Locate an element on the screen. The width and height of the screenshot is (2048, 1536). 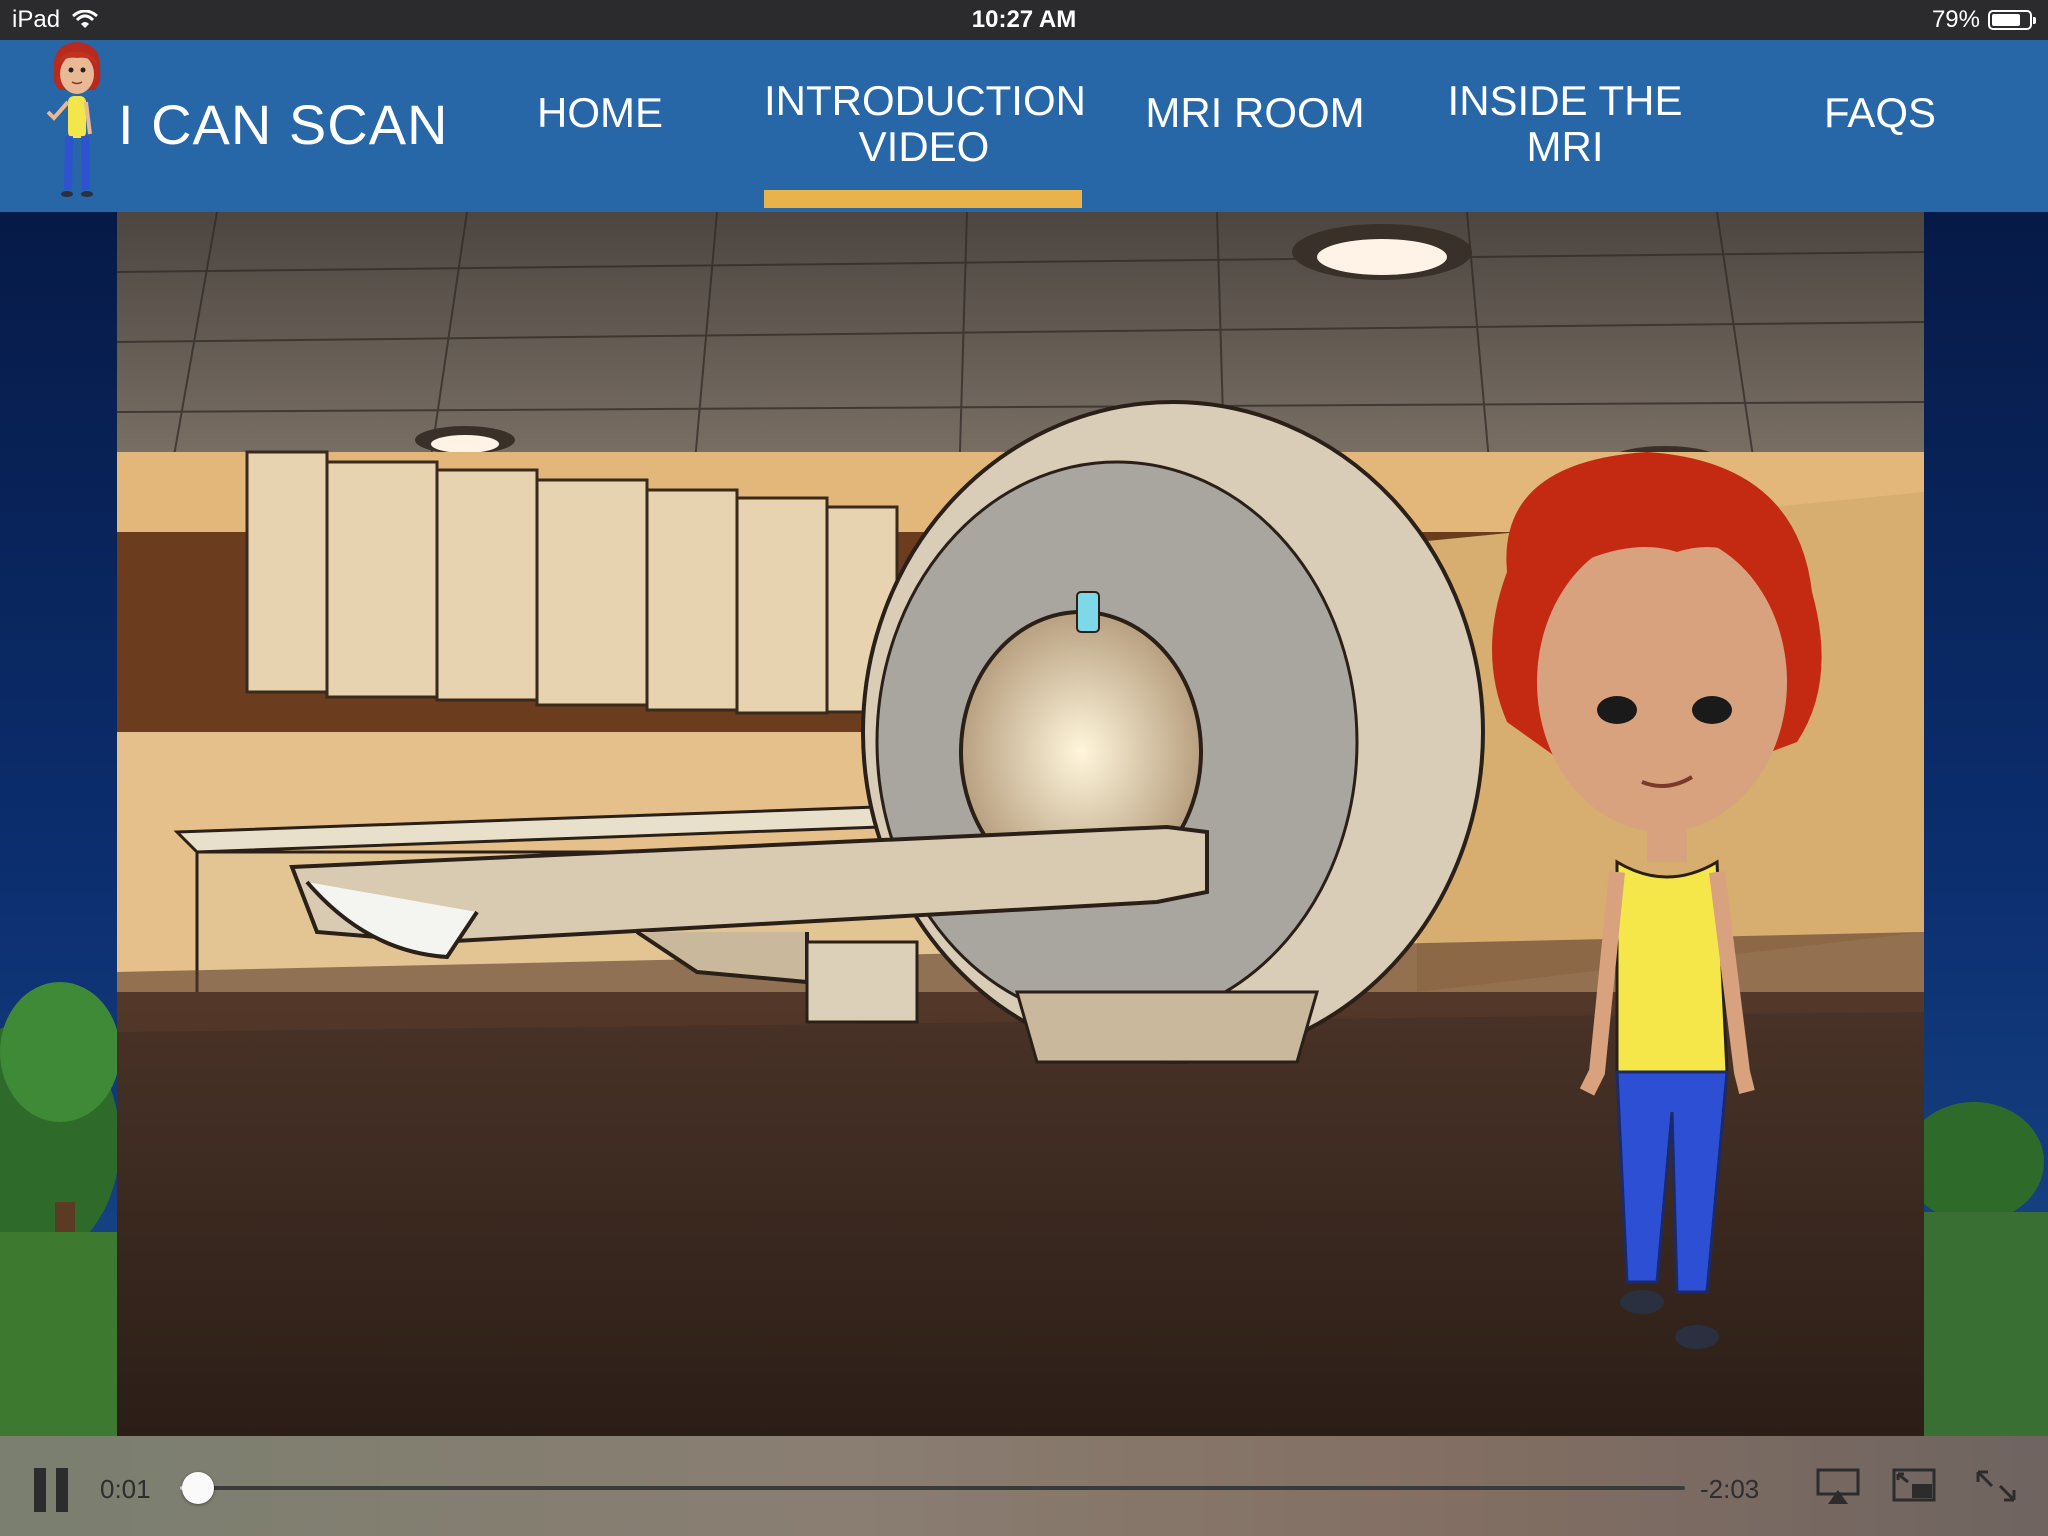
scrubber-handle is located at coordinates (198, 1488).